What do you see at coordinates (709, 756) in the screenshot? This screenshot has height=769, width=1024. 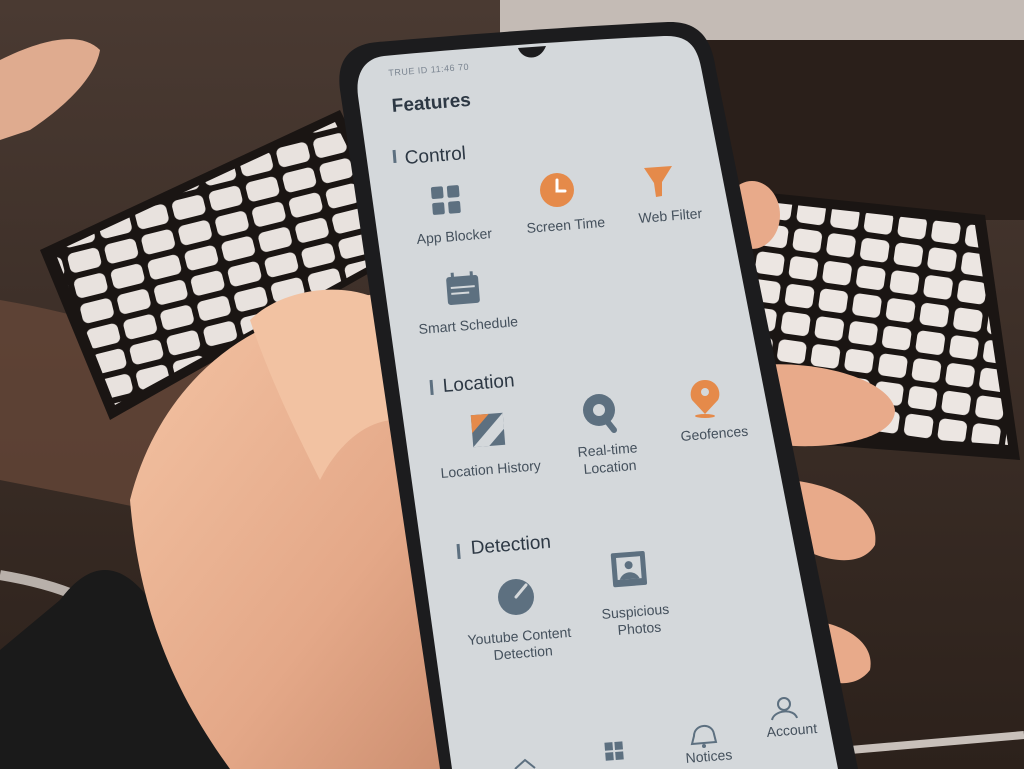 I see `nav-notices: Notices` at bounding box center [709, 756].